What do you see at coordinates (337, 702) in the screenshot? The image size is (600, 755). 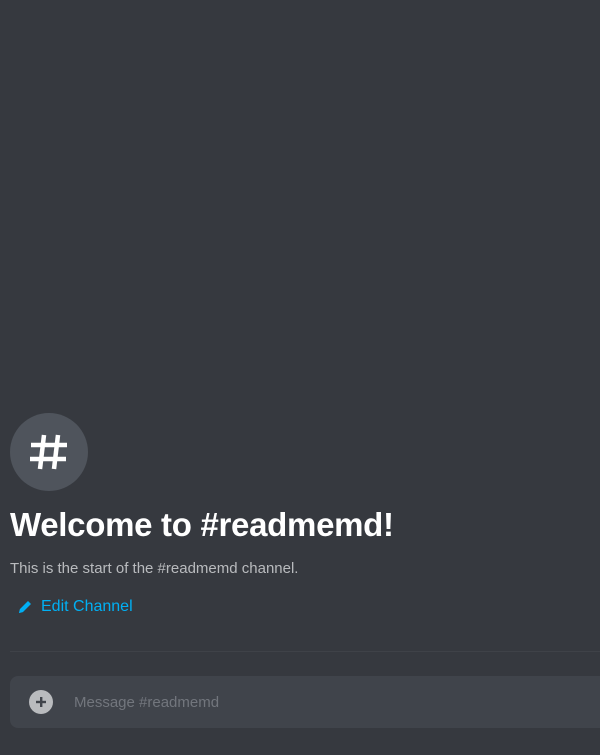 I see `message-input` at bounding box center [337, 702].